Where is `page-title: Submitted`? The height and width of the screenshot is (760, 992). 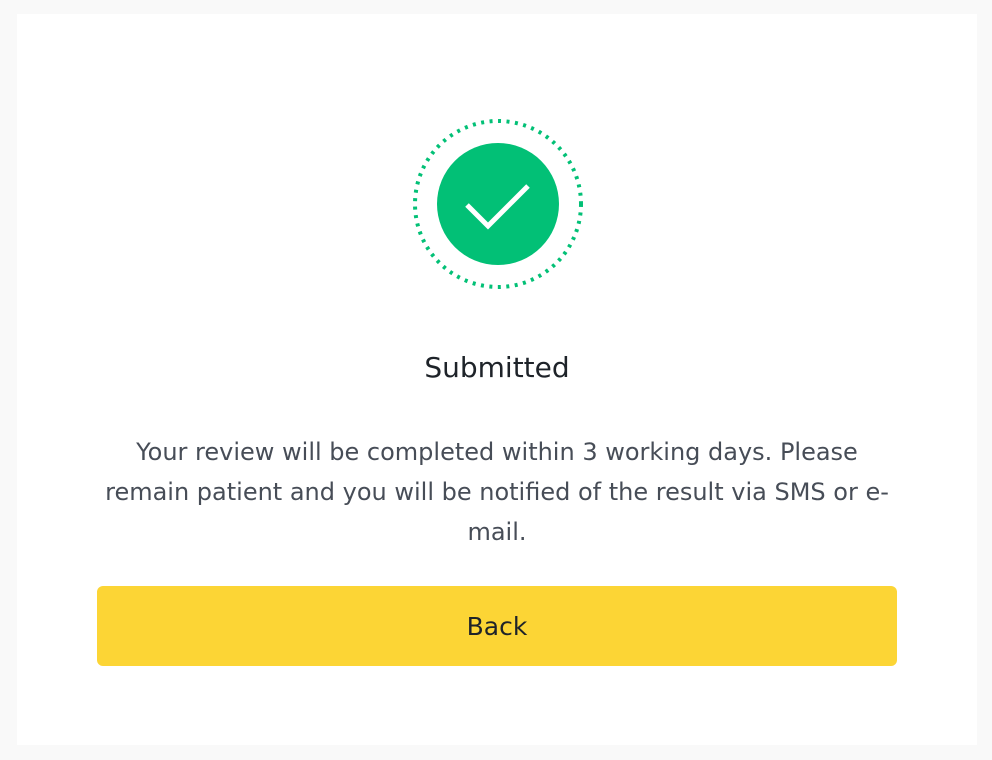 page-title: Submitted is located at coordinates (497, 367).